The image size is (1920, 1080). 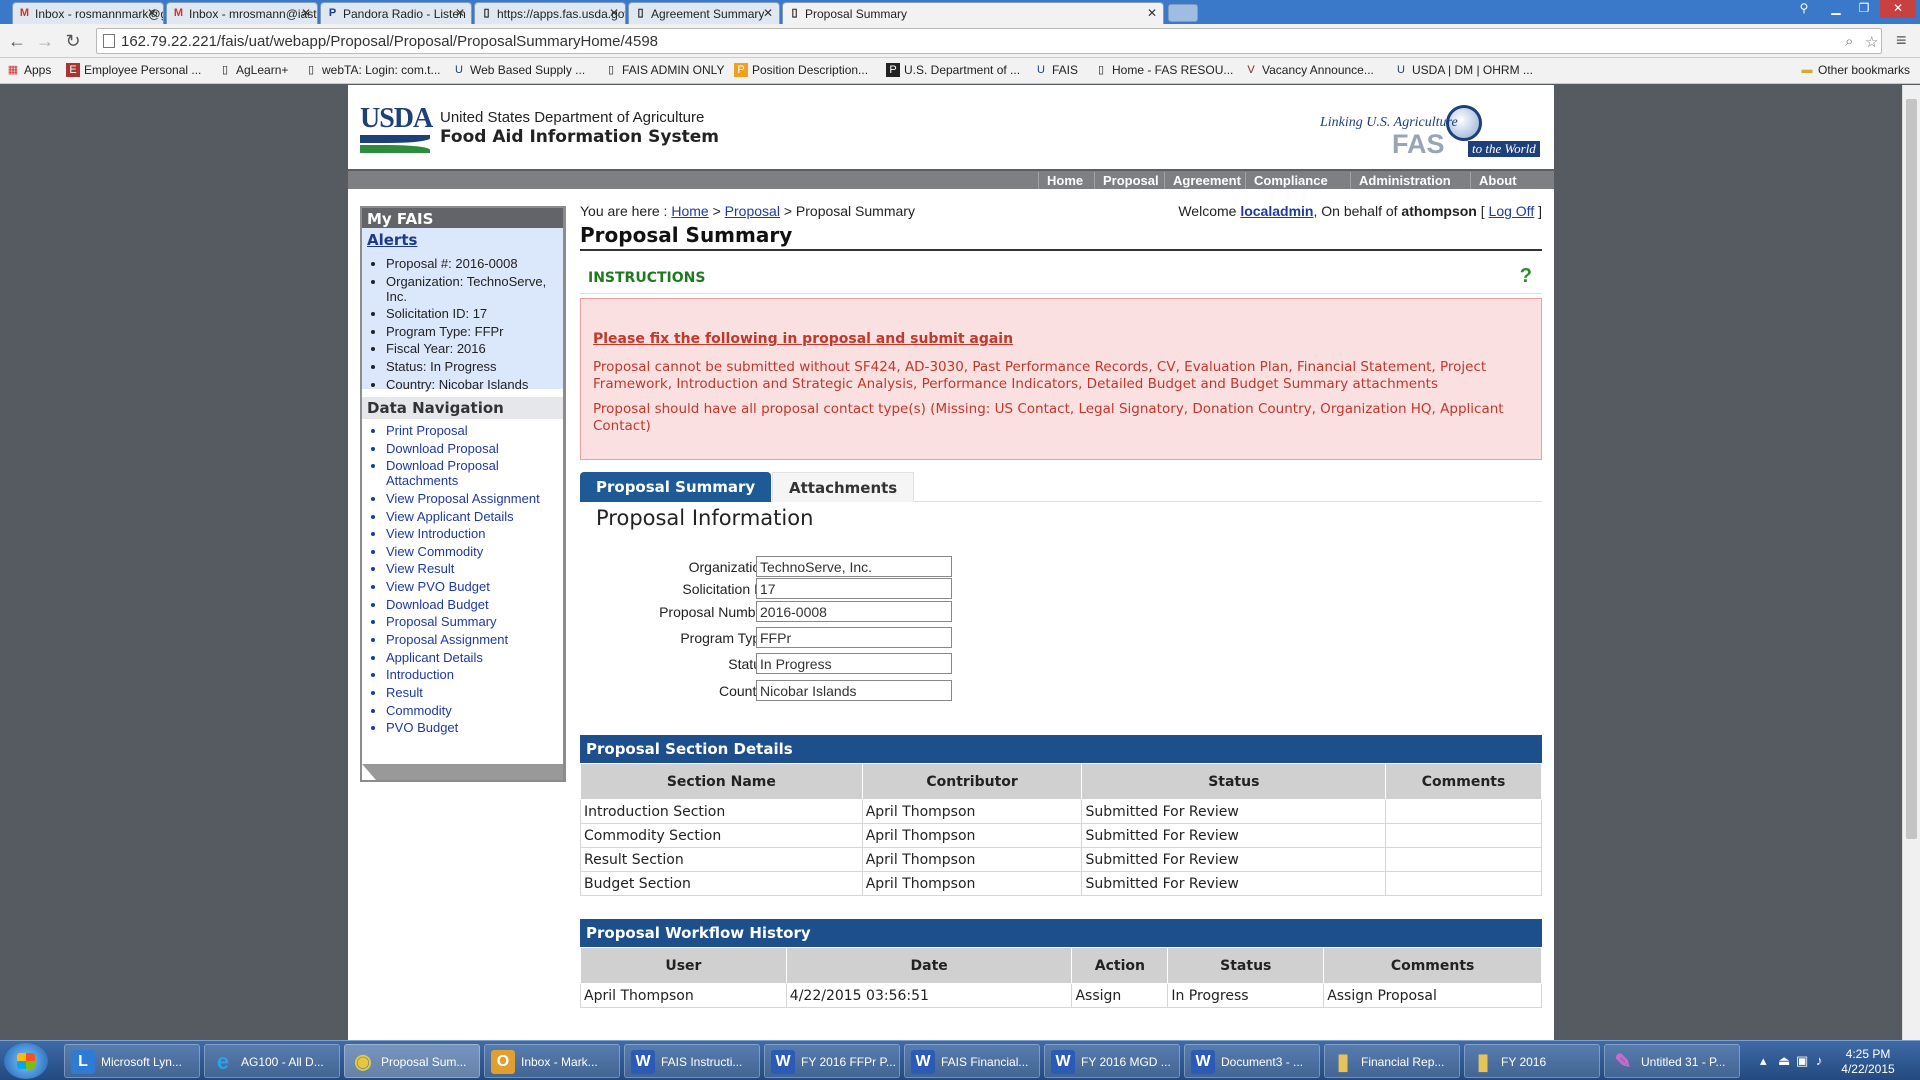 What do you see at coordinates (689, 211) in the screenshot?
I see `breadcrumb-home: Home` at bounding box center [689, 211].